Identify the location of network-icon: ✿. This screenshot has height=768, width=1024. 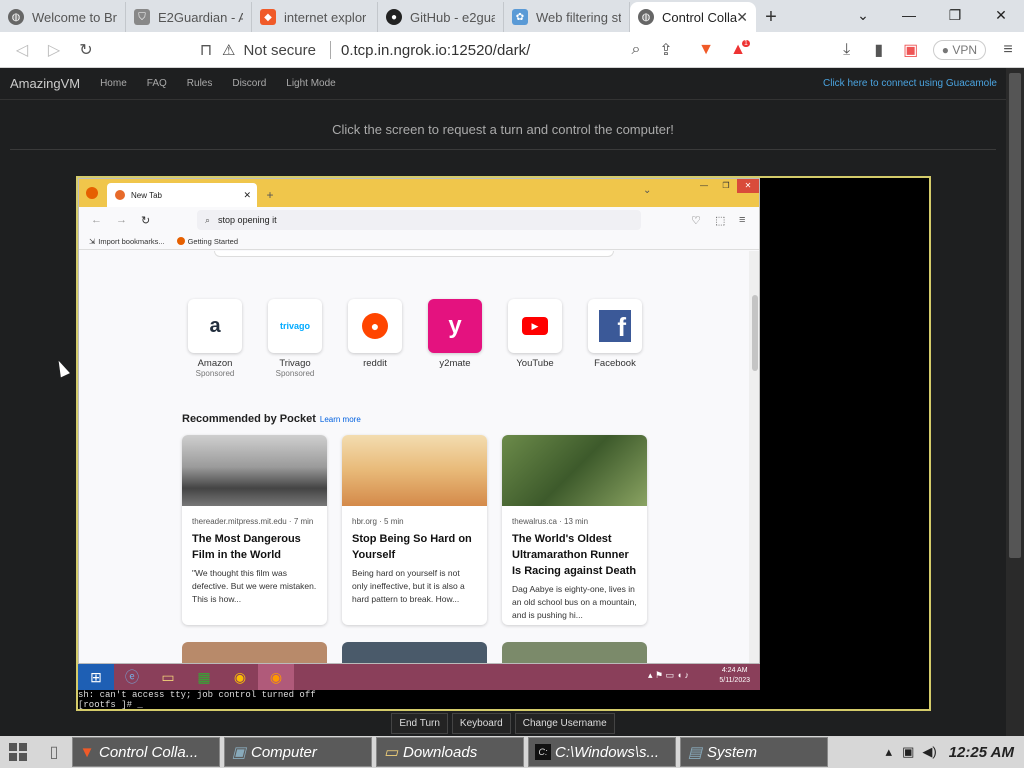
(520, 17).